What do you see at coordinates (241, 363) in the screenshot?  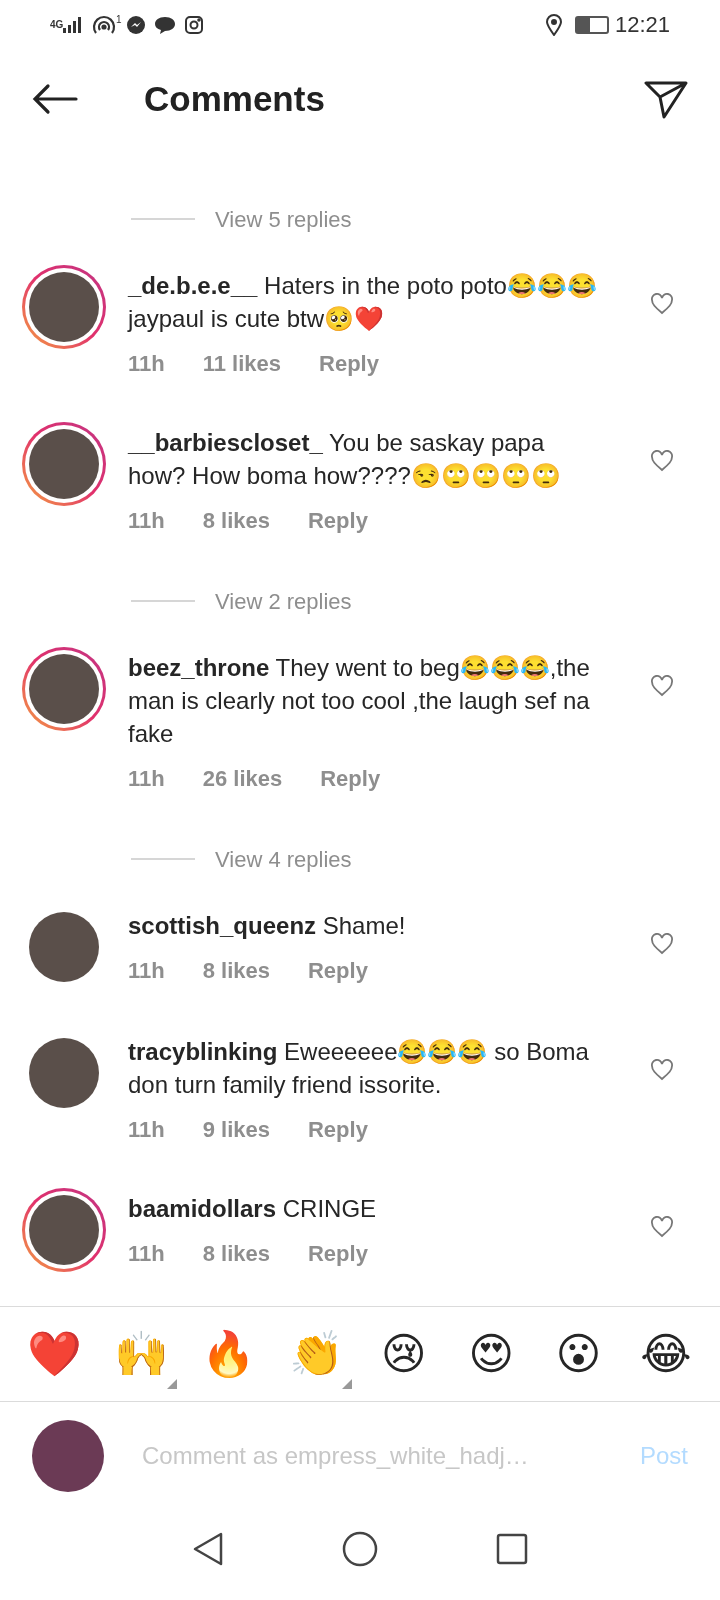 I see `like-count: 11 likes` at bounding box center [241, 363].